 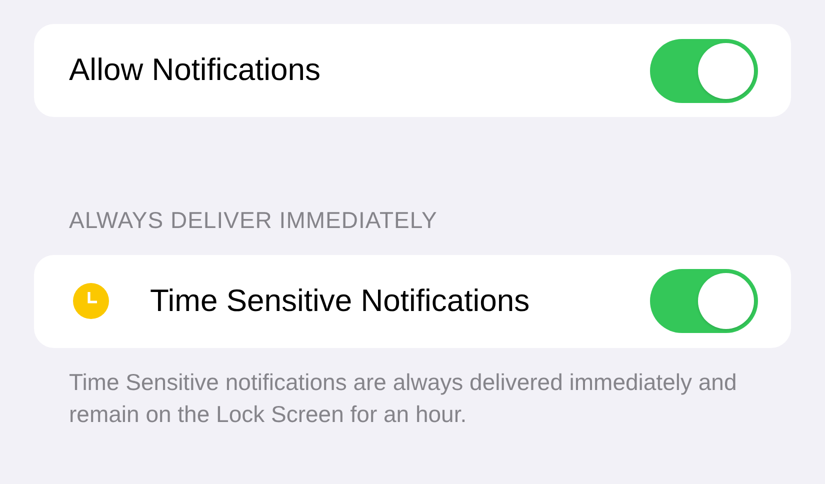 What do you see at coordinates (340, 301) in the screenshot?
I see `setting-label: Time Sensitive Notifications` at bounding box center [340, 301].